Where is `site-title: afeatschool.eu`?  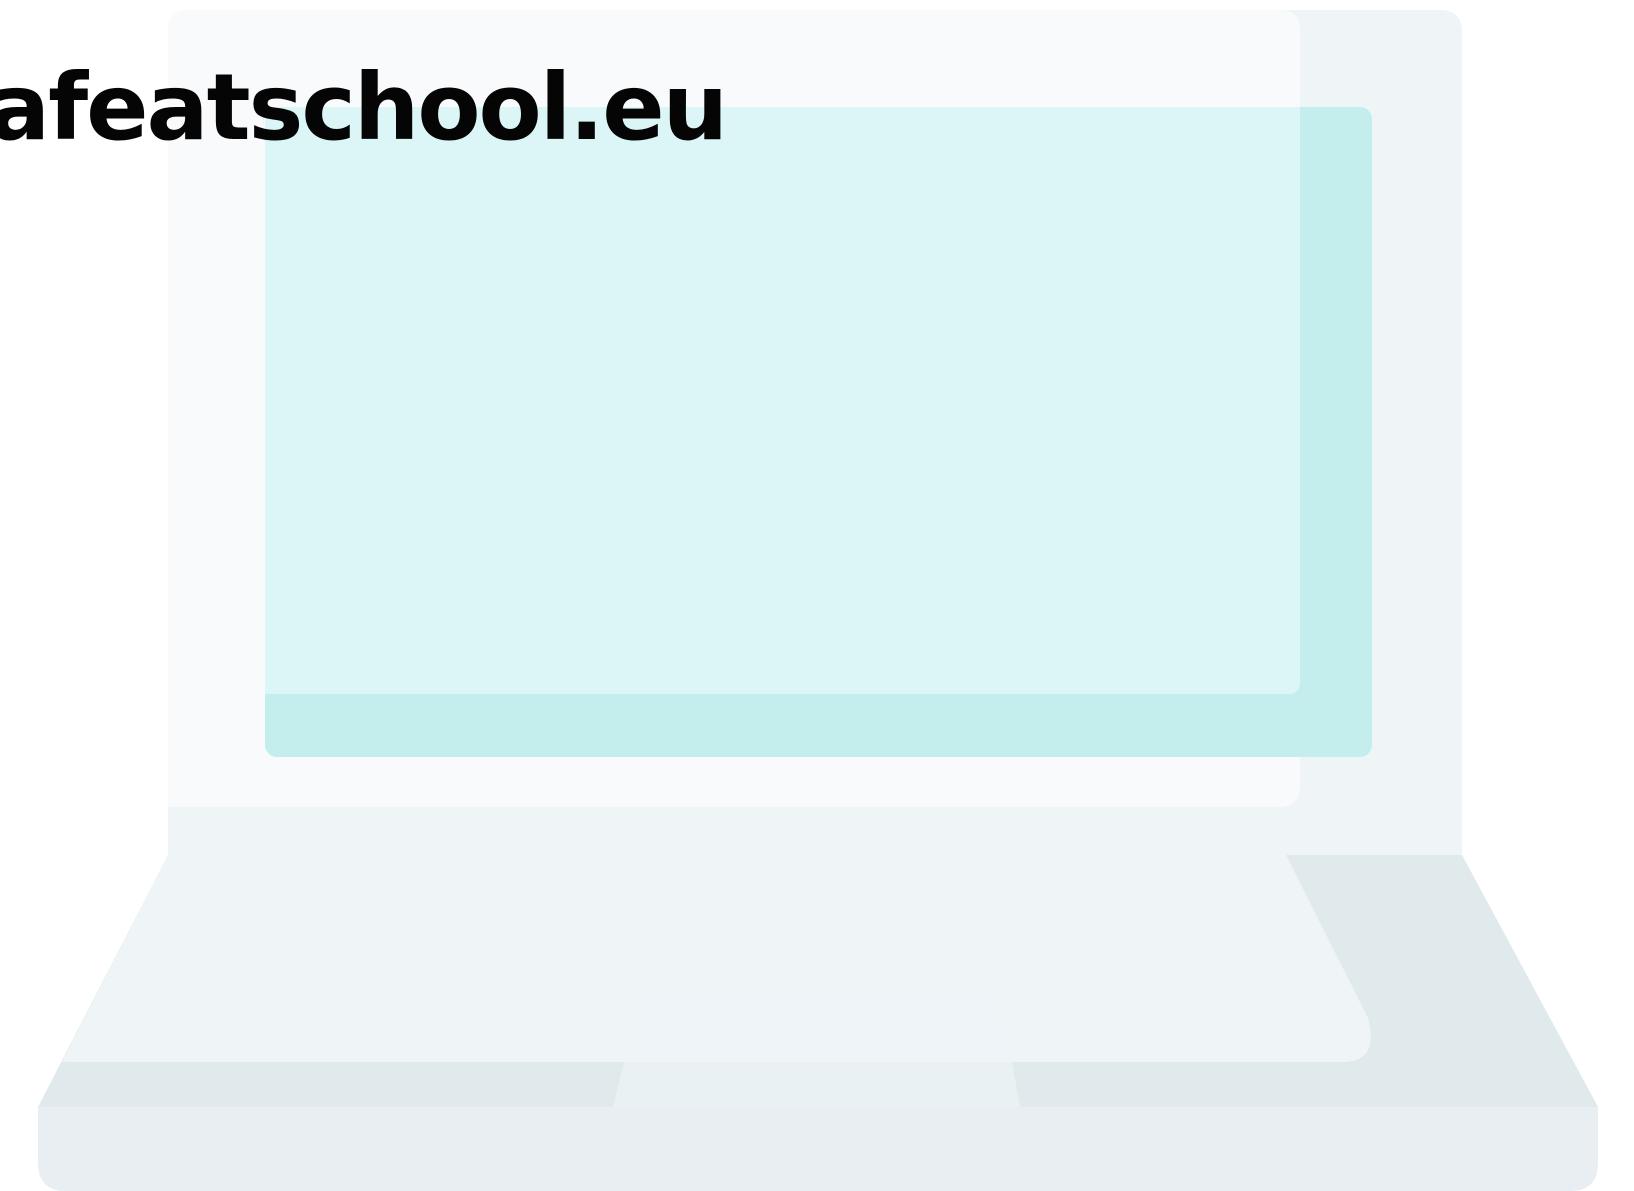 site-title: afeatschool.eu is located at coordinates (364, 107).